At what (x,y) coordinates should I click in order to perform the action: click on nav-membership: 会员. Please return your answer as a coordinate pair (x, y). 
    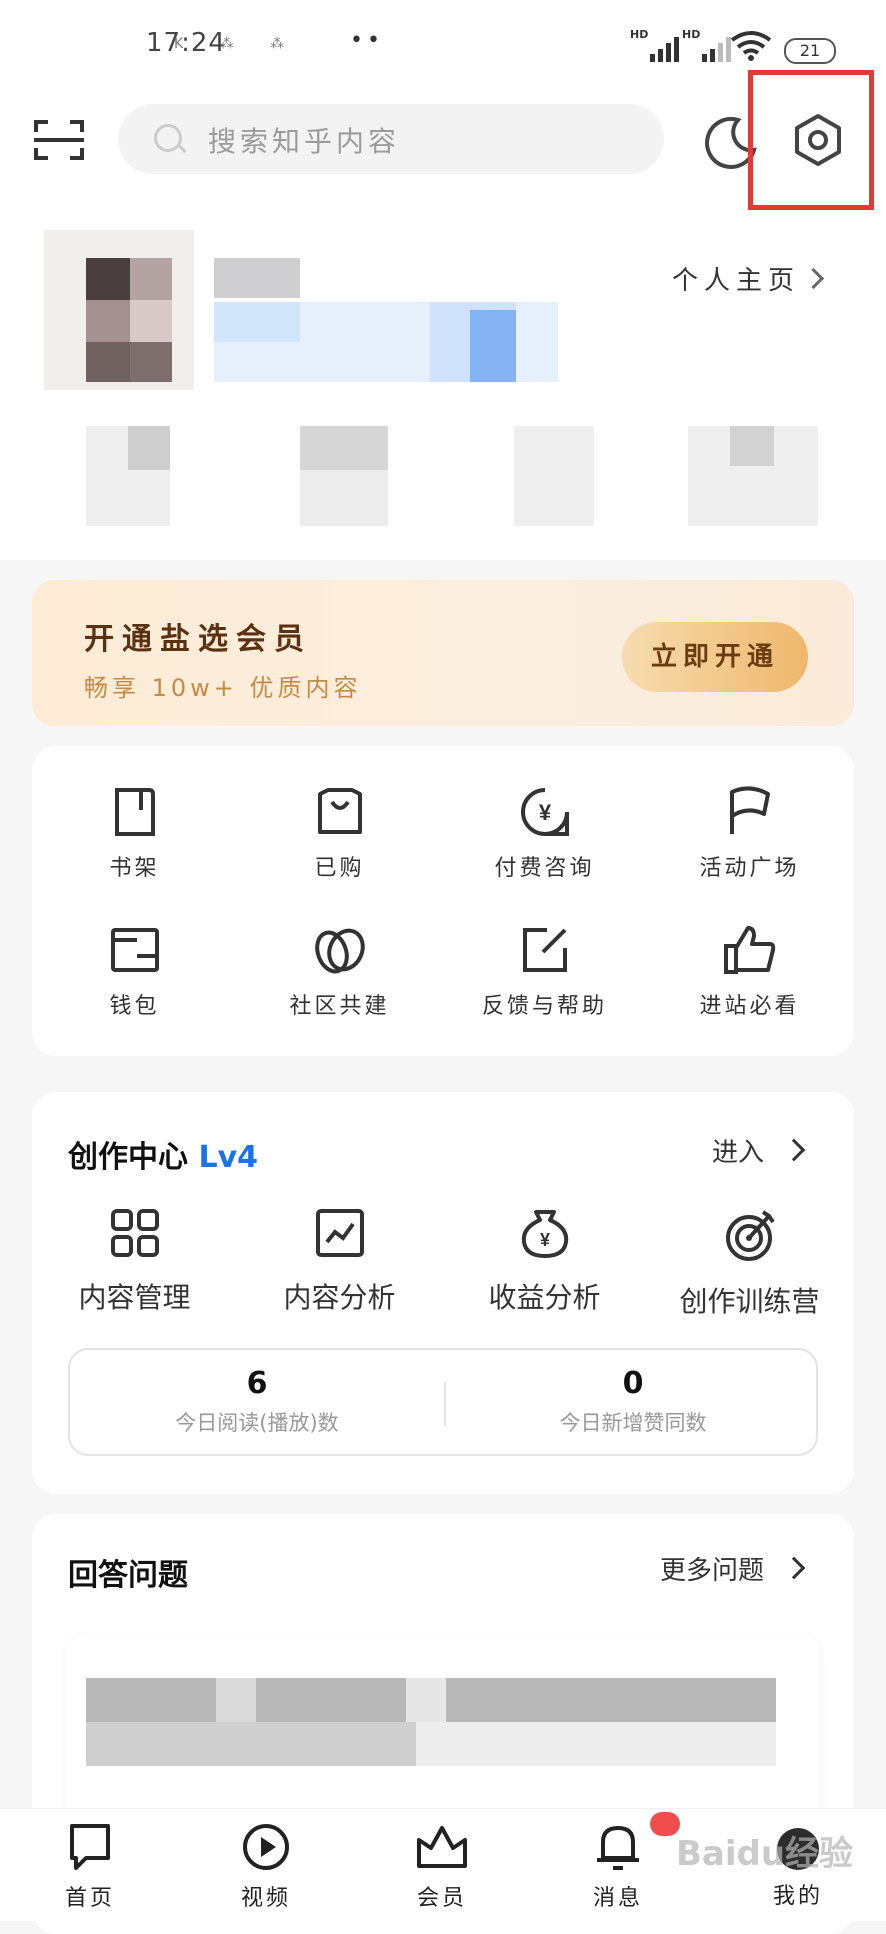
    Looking at the image, I should click on (442, 1867).